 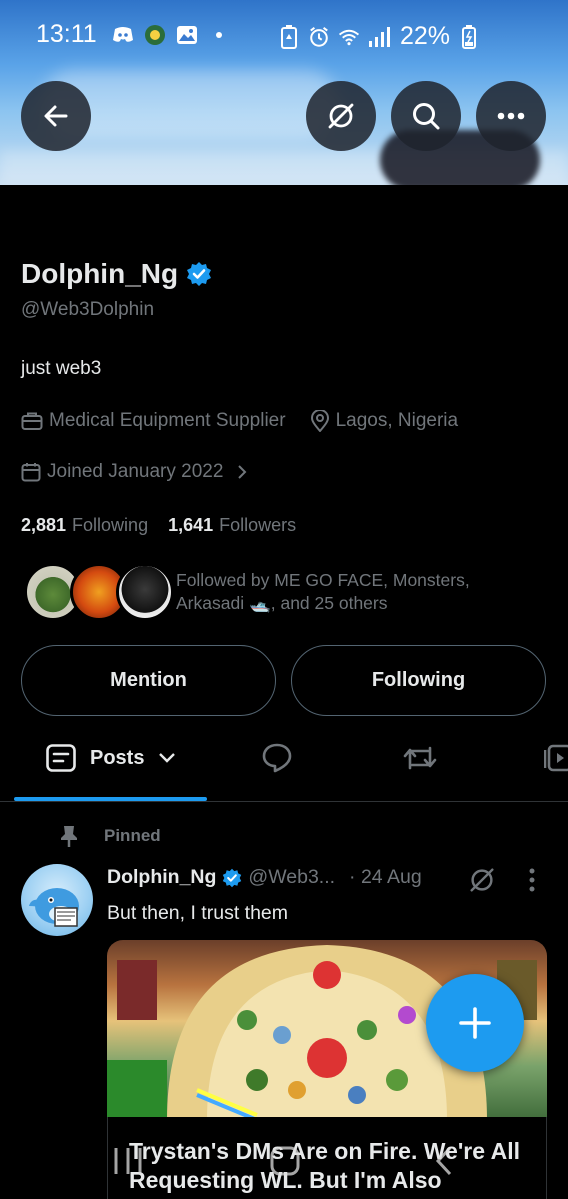 I want to click on avatar, so click(x=145, y=592).